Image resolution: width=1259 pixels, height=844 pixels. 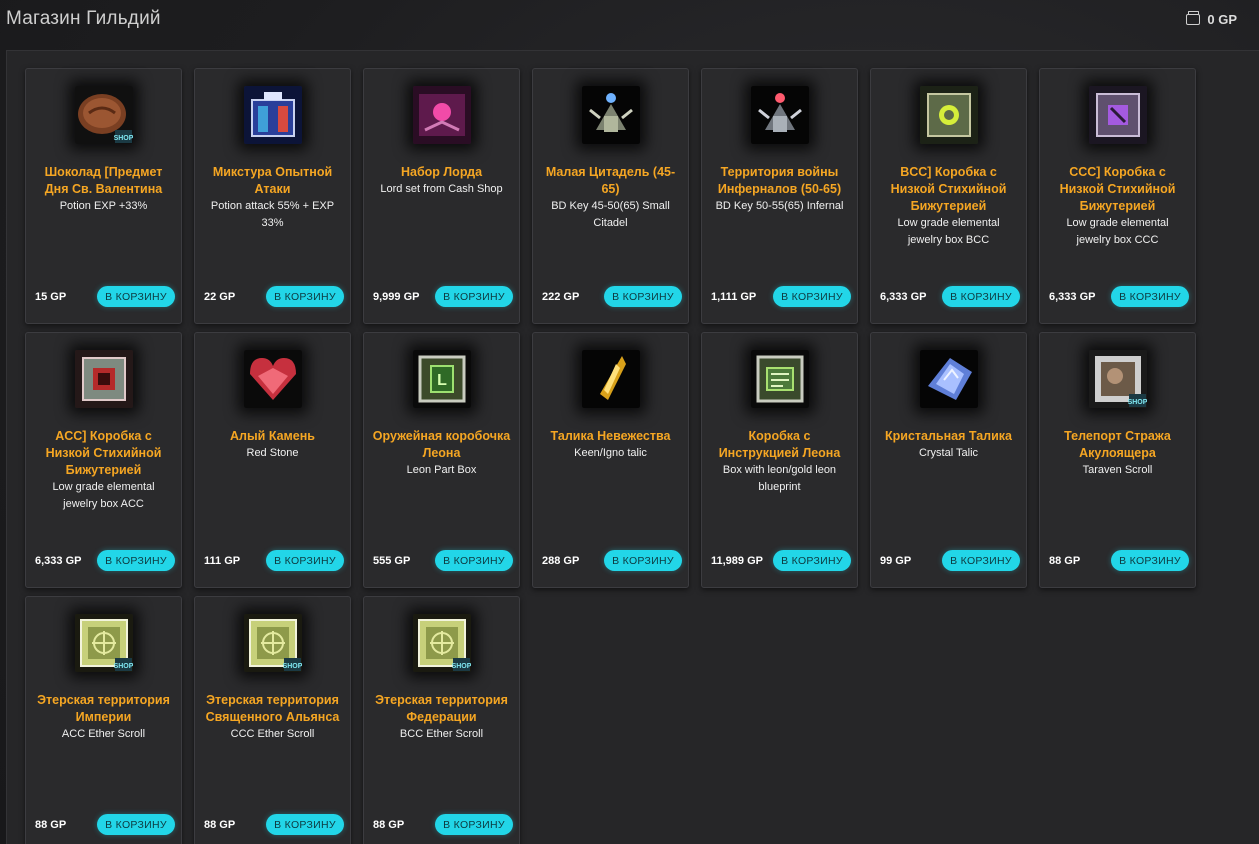 I want to click on item-description: ACC Ether Scroll, so click(x=103, y=734).